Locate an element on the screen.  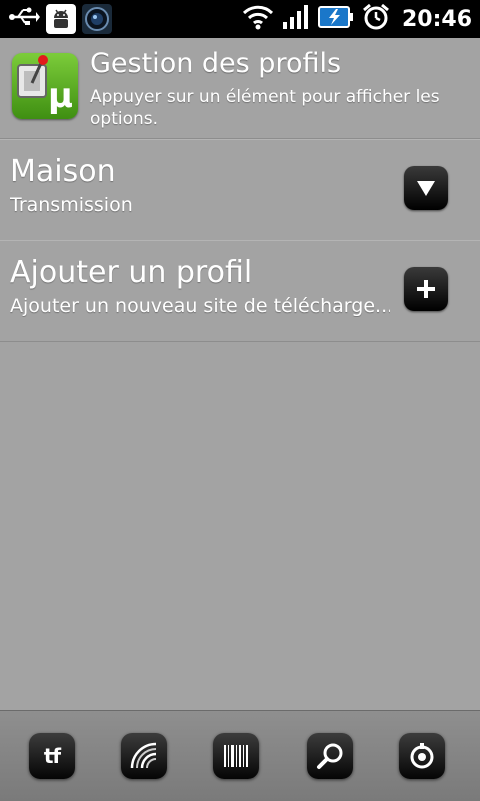
android-debug-icon is located at coordinates (61, 19).